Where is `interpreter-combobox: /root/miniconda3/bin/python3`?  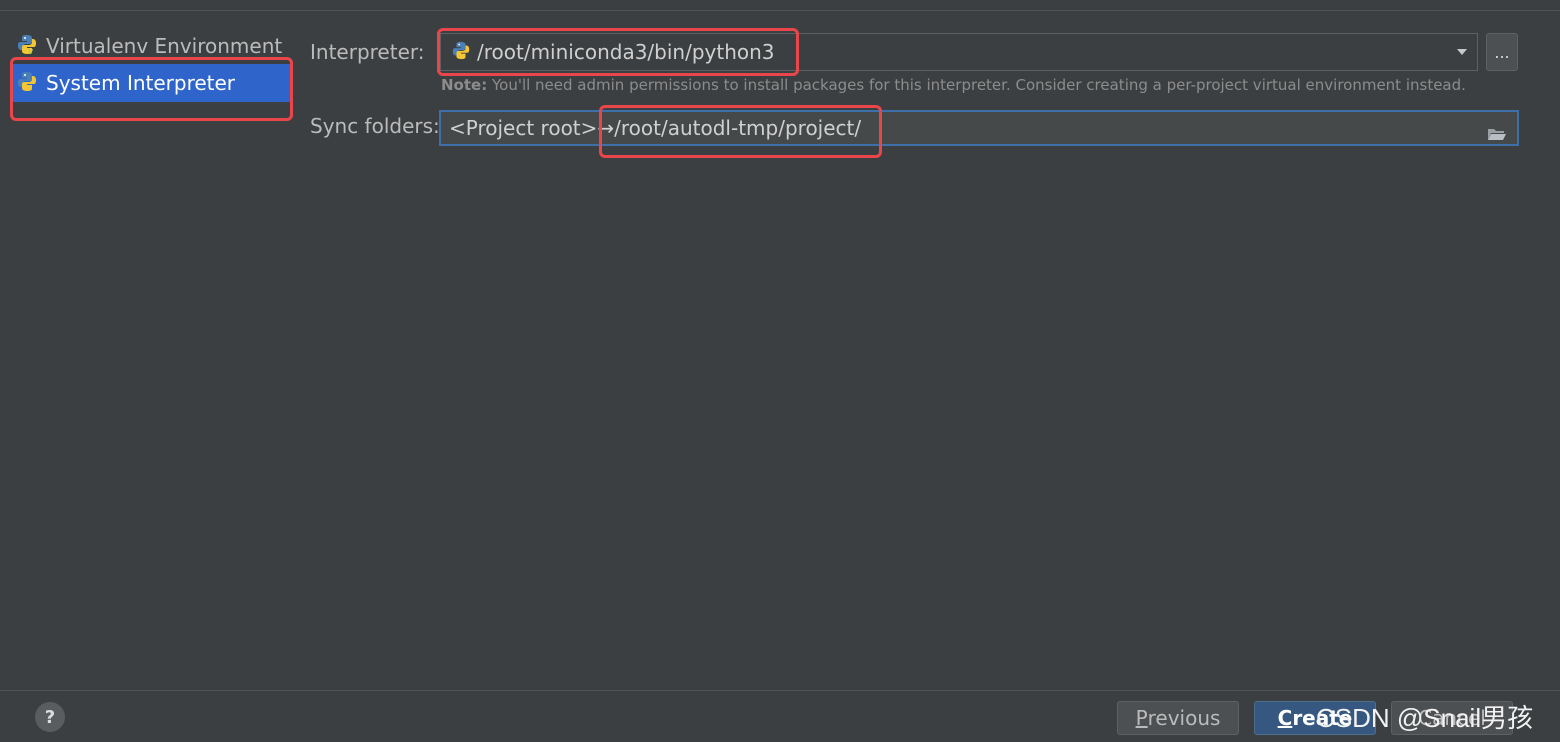
interpreter-combobox: /root/miniconda3/bin/python3 is located at coordinates (959, 52).